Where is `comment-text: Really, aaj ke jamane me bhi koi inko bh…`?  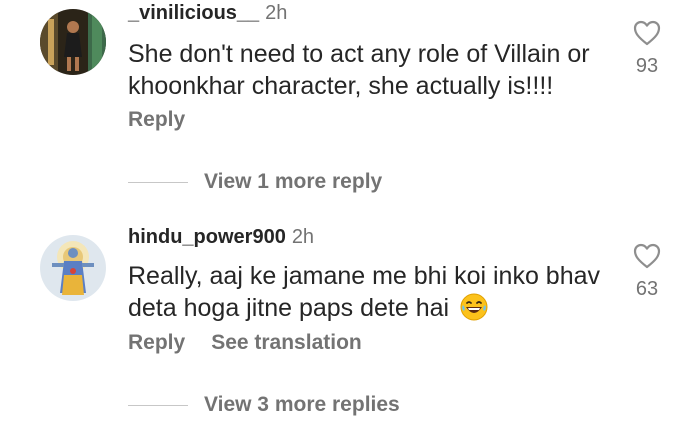 comment-text: Really, aaj ke jamane me bhi koi inko bh… is located at coordinates (368, 294).